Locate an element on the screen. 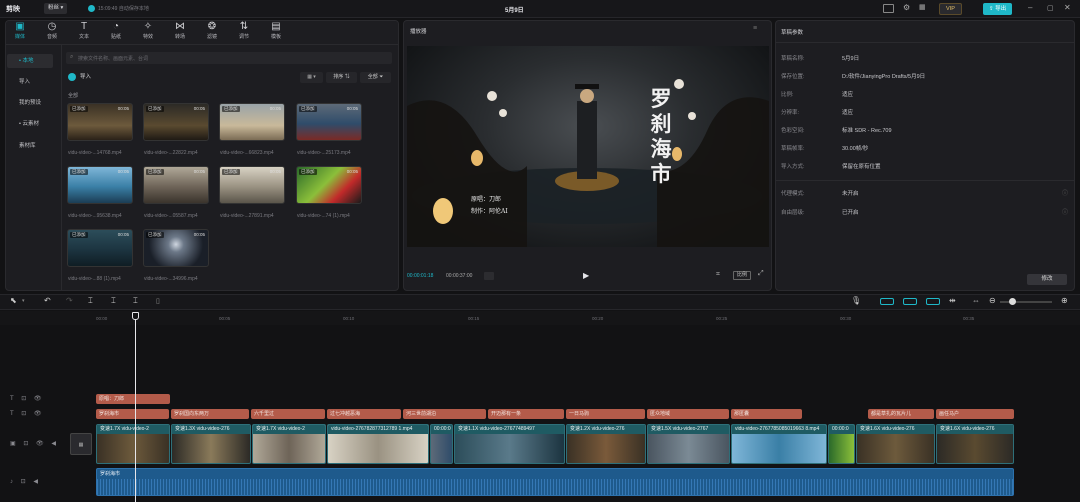  playhead-handle is located at coordinates (135, 316).